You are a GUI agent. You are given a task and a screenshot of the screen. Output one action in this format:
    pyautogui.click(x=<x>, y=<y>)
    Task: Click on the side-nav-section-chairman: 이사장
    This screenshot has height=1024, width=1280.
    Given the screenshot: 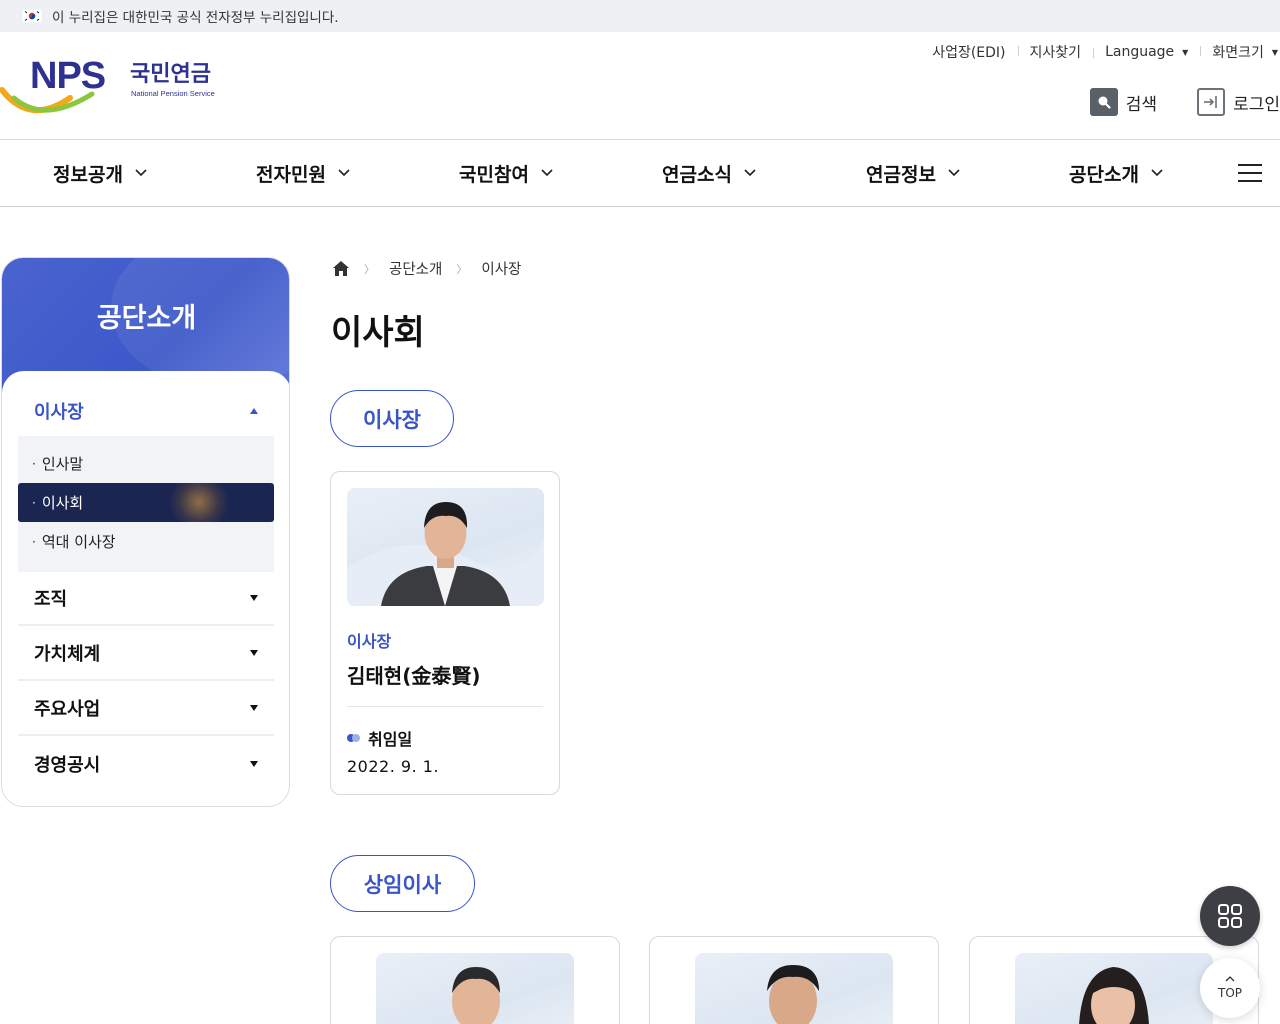 What is the action you would take?
    pyautogui.click(x=146, y=411)
    